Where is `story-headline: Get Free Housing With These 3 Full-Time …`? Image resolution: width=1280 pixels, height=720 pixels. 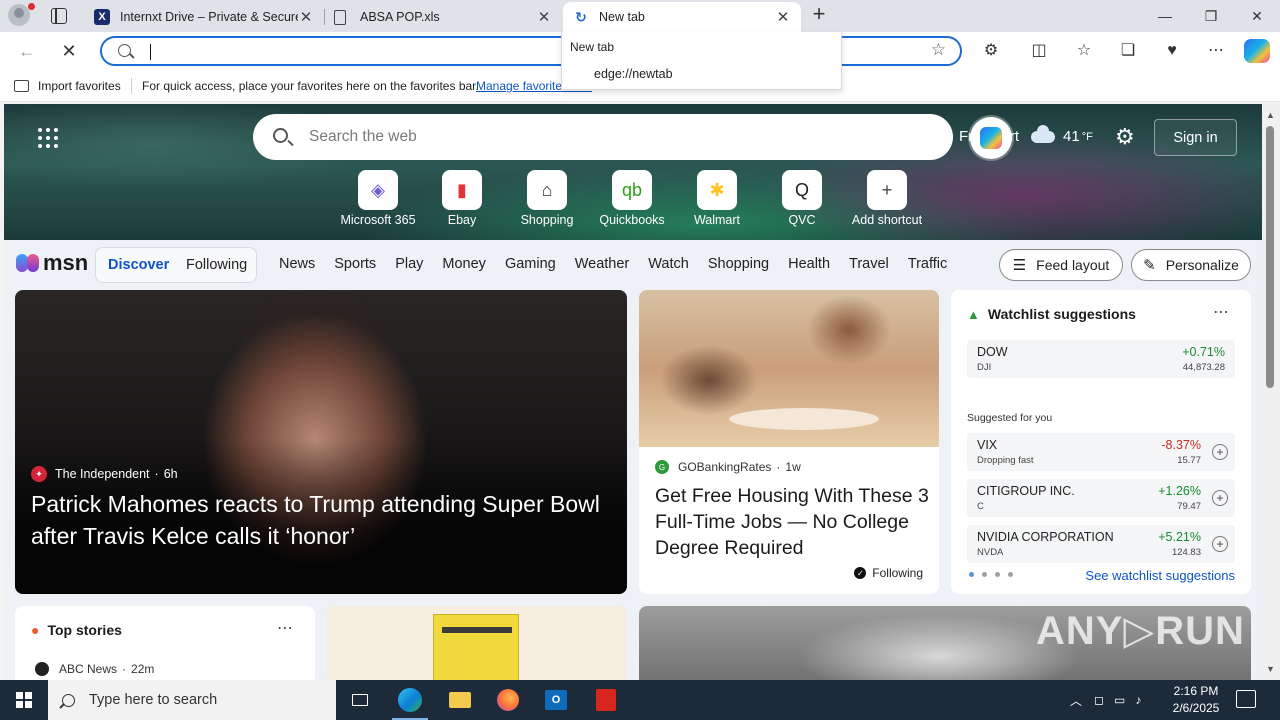 story-headline: Get Free Housing With These 3 Full-Time … is located at coordinates (792, 522).